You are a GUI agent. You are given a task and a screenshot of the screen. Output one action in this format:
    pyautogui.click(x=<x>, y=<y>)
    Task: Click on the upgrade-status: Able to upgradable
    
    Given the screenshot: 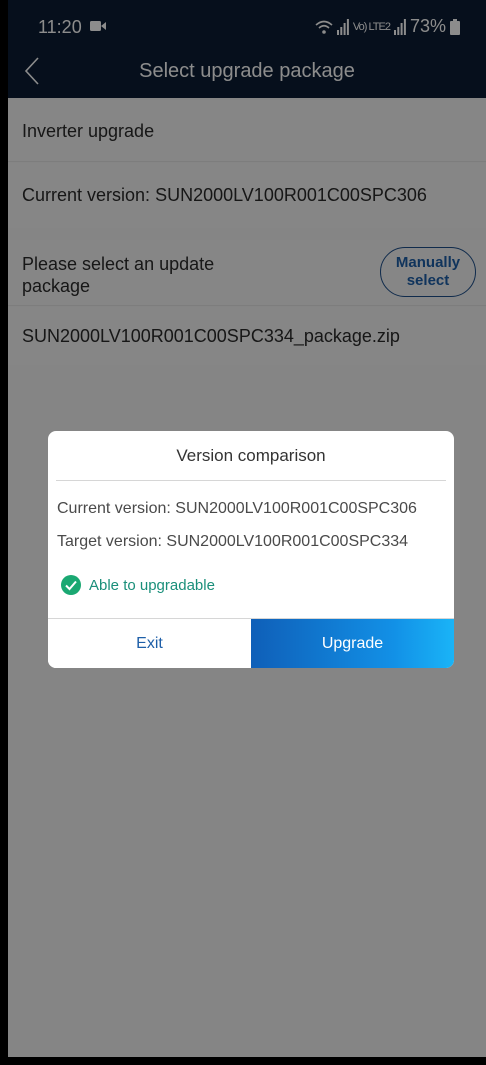 What is the action you would take?
    pyautogui.click(x=138, y=585)
    